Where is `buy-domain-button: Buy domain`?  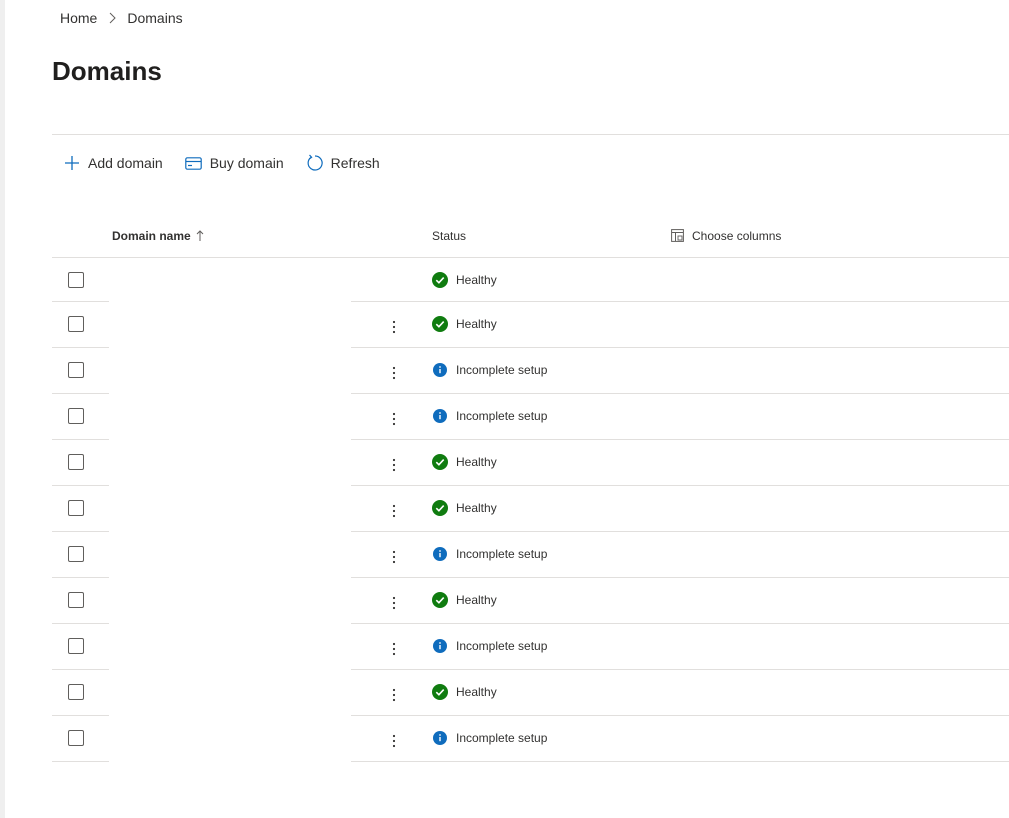
buy-domain-button: Buy domain is located at coordinates (234, 163).